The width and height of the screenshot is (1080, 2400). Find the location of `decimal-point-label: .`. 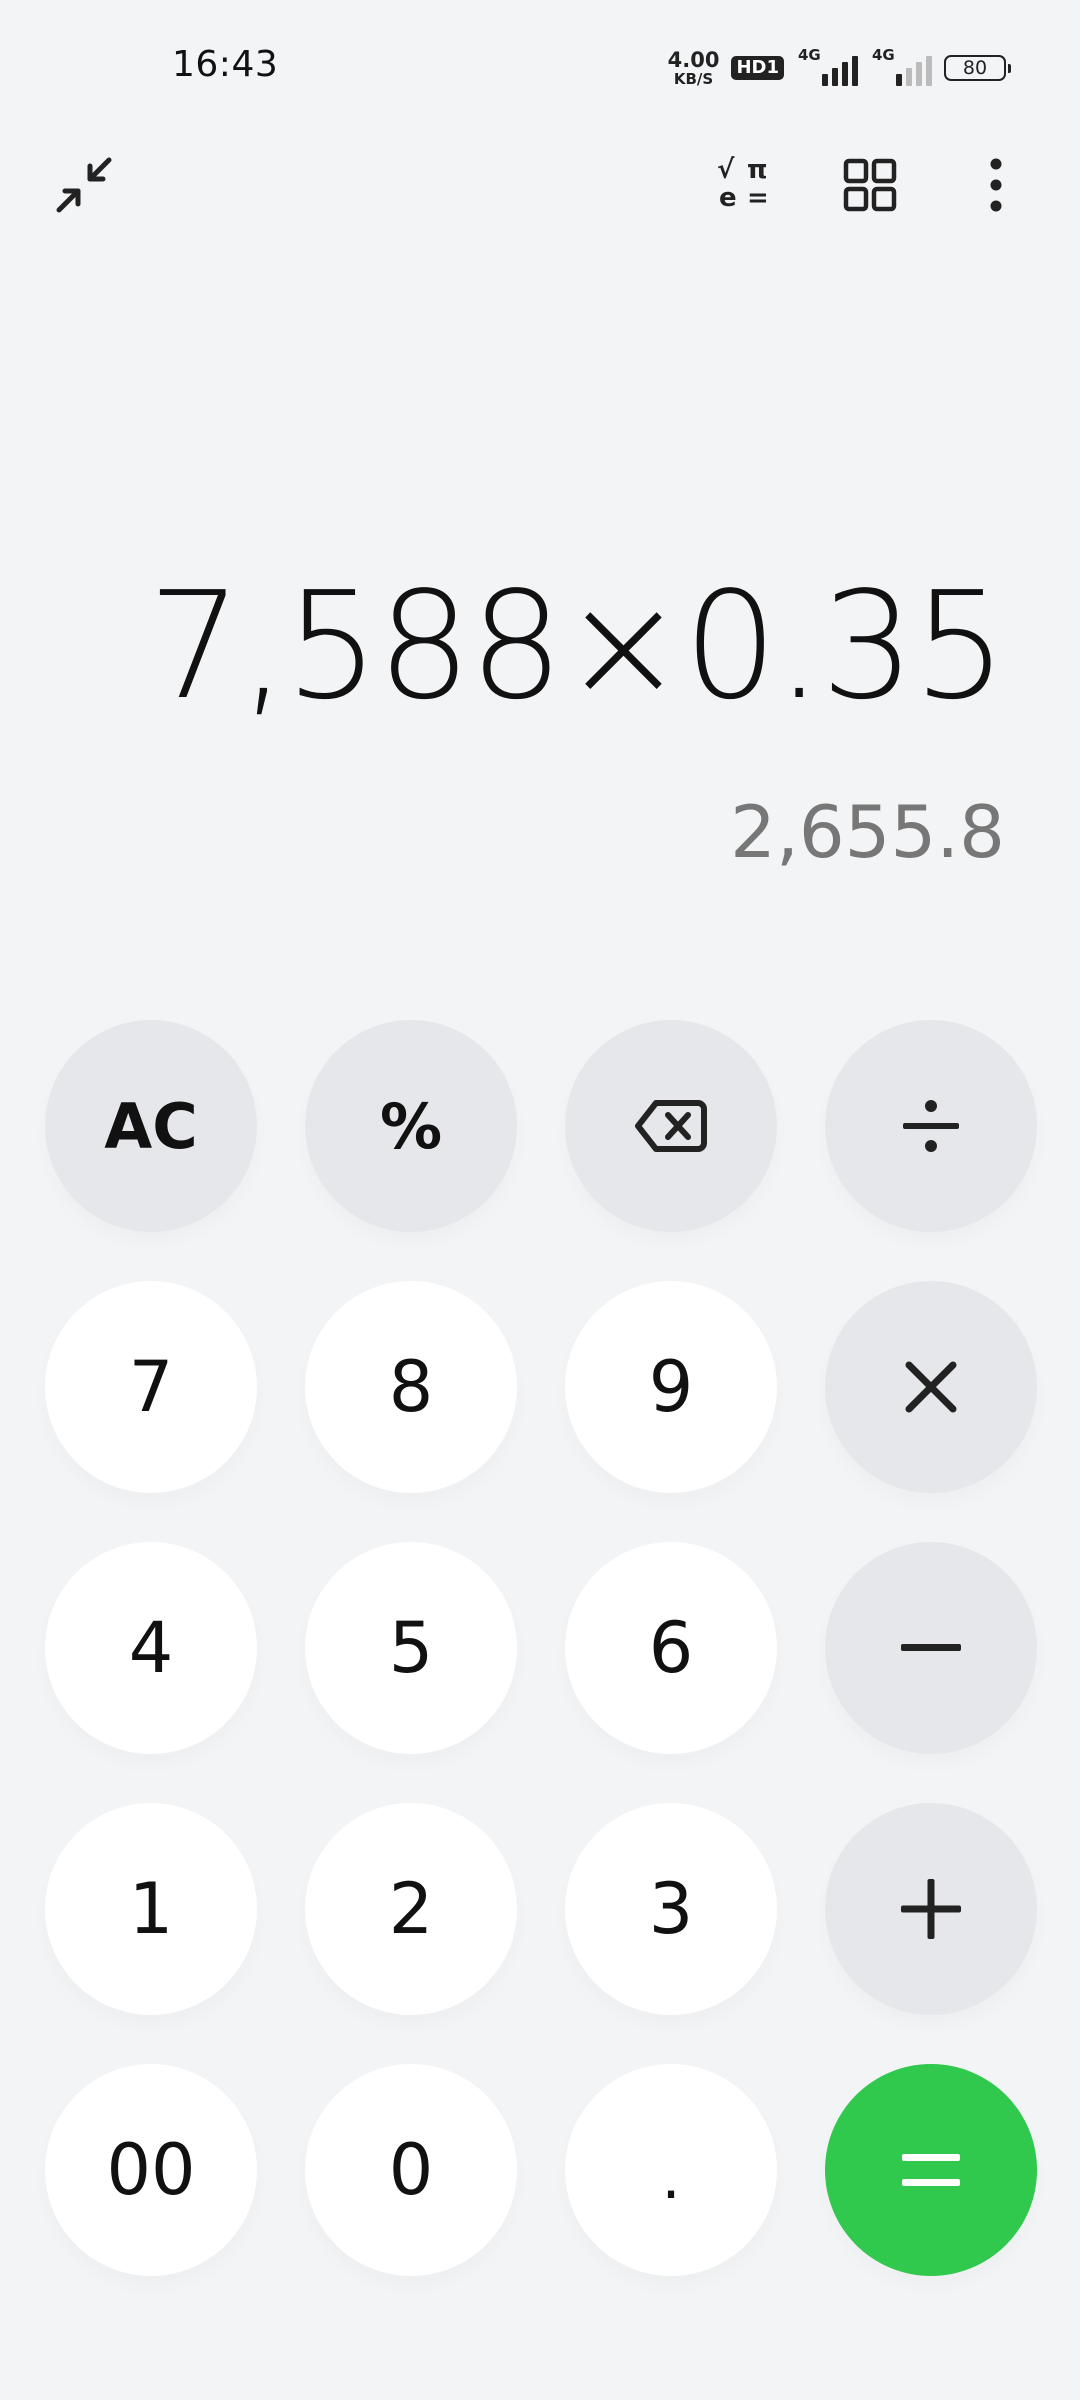

decimal-point-label: . is located at coordinates (671, 2178).